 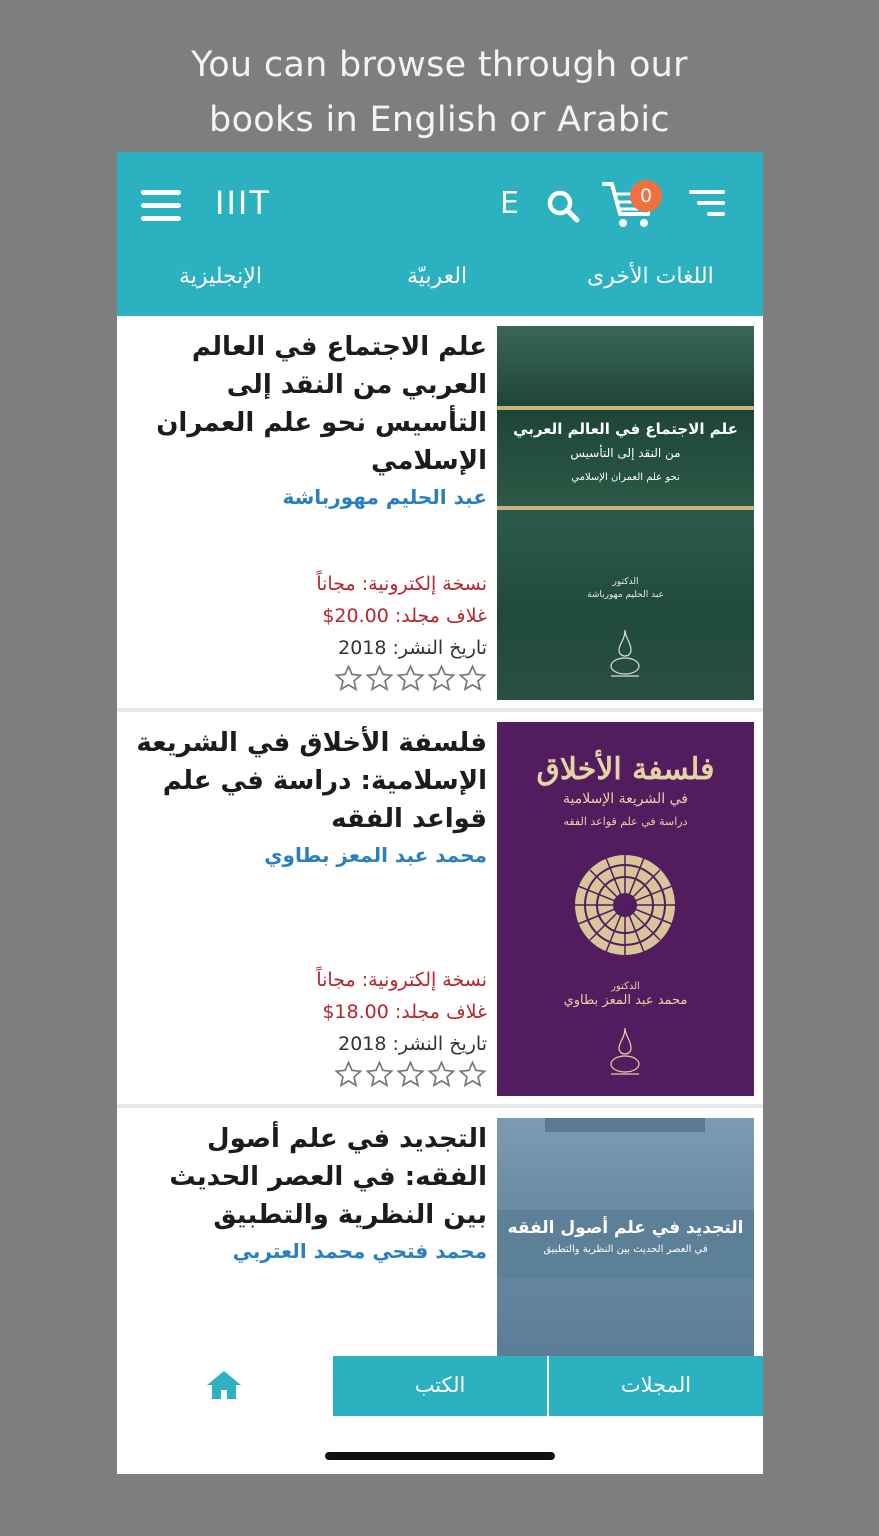 What do you see at coordinates (440, 1456) in the screenshot?
I see `home-indicator` at bounding box center [440, 1456].